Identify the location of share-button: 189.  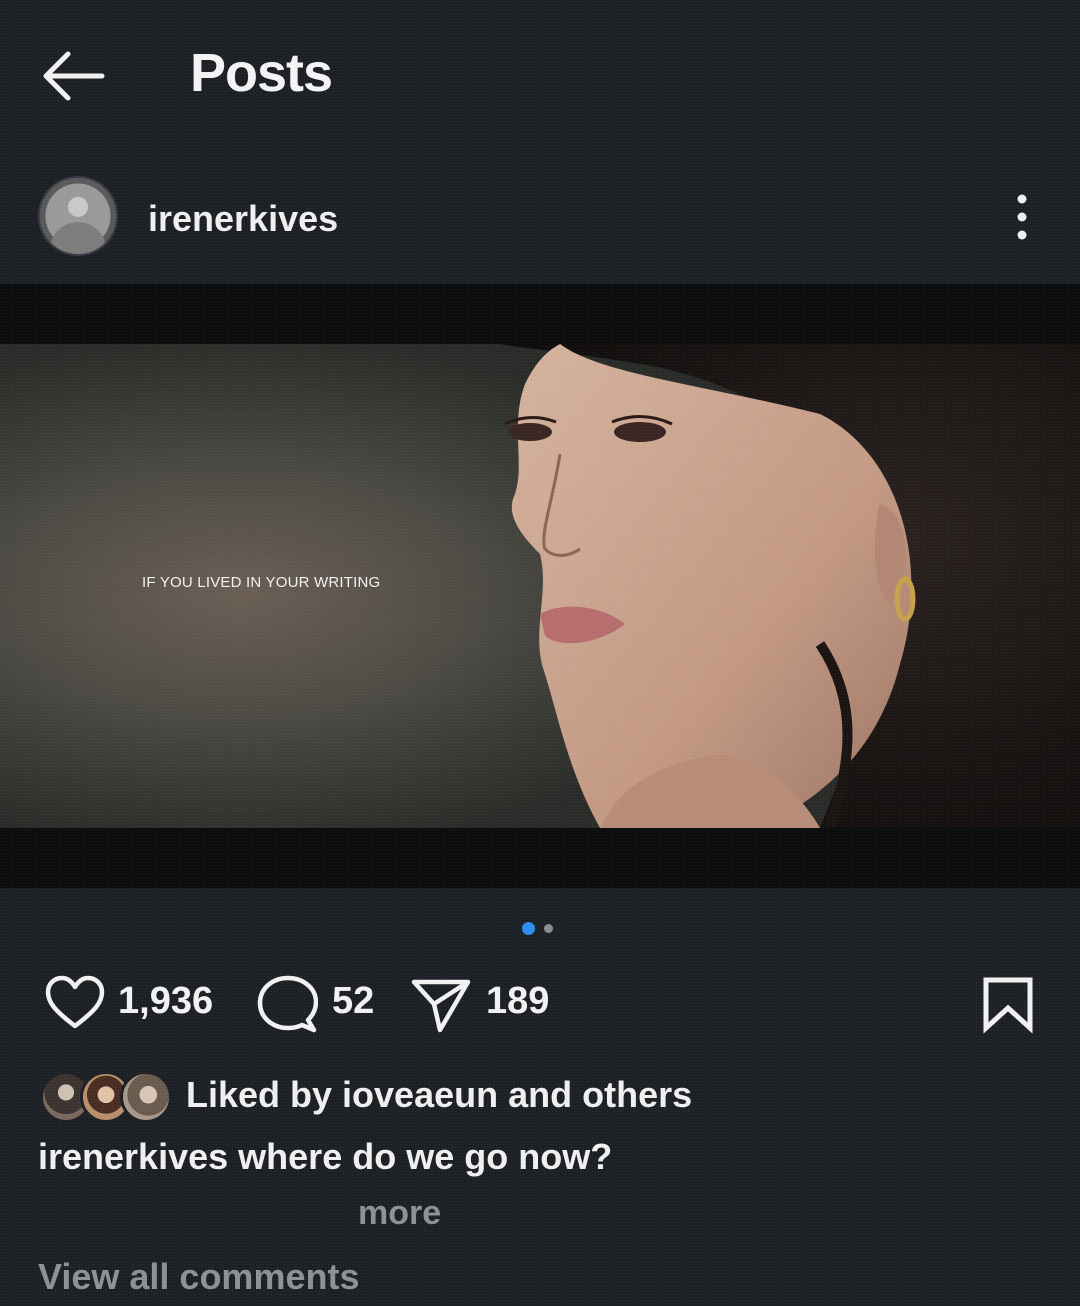
(490, 1002).